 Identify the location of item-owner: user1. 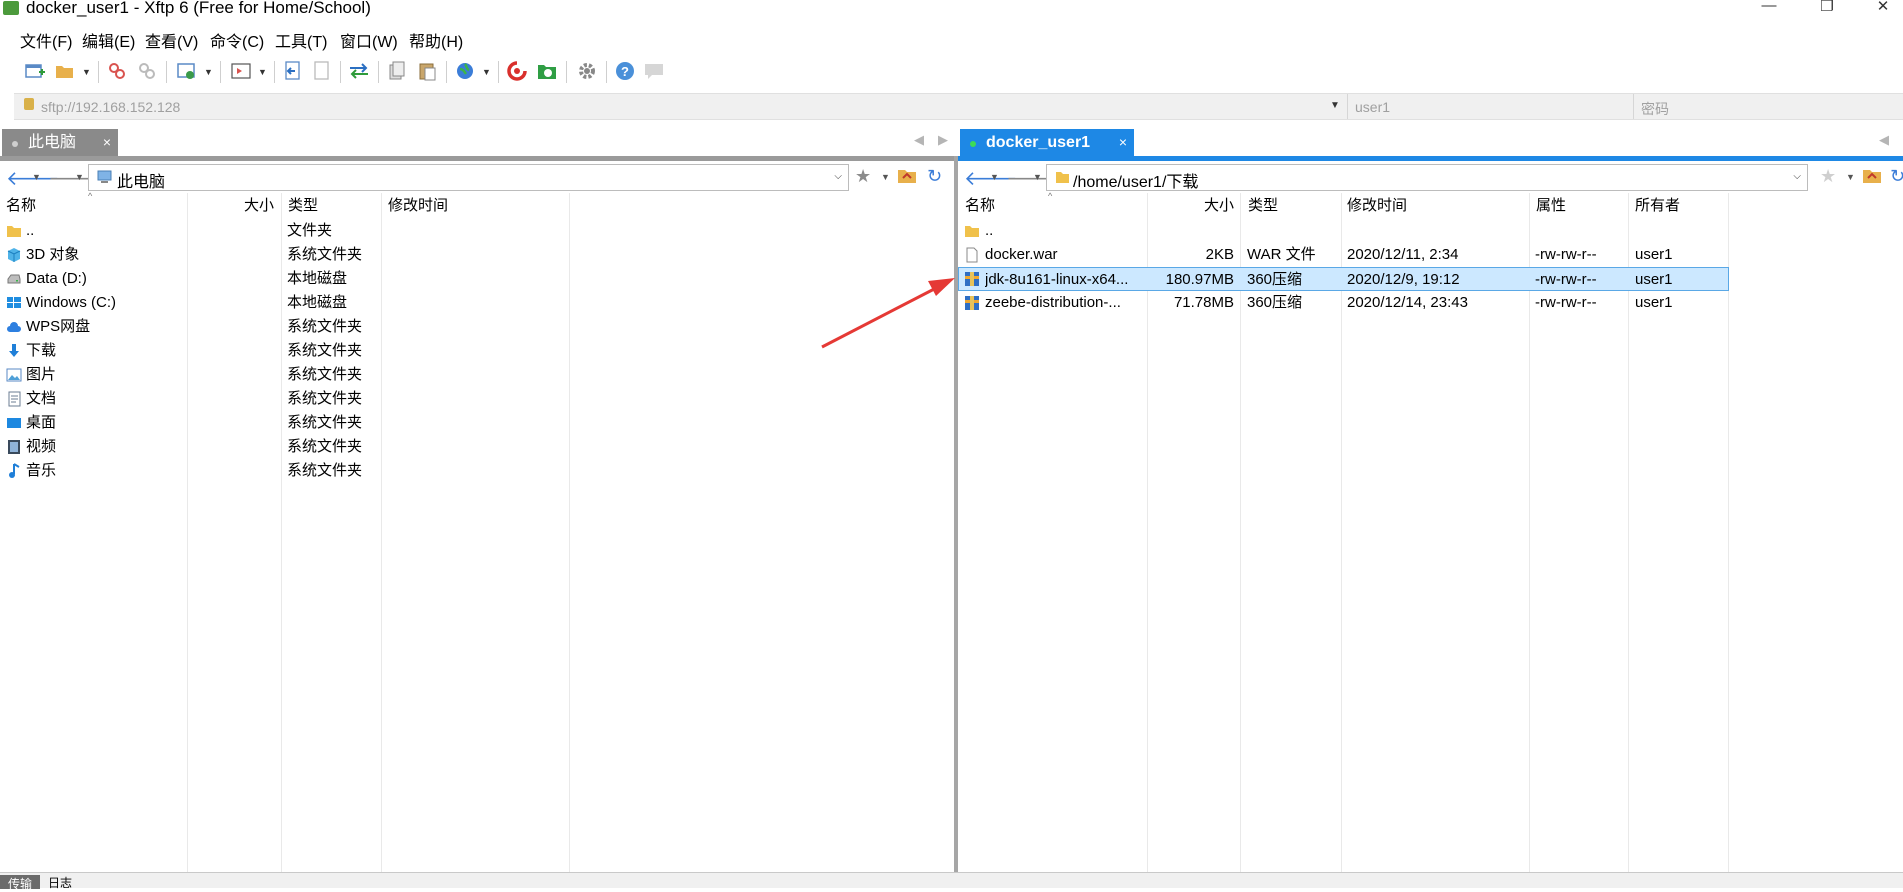
(1654, 254).